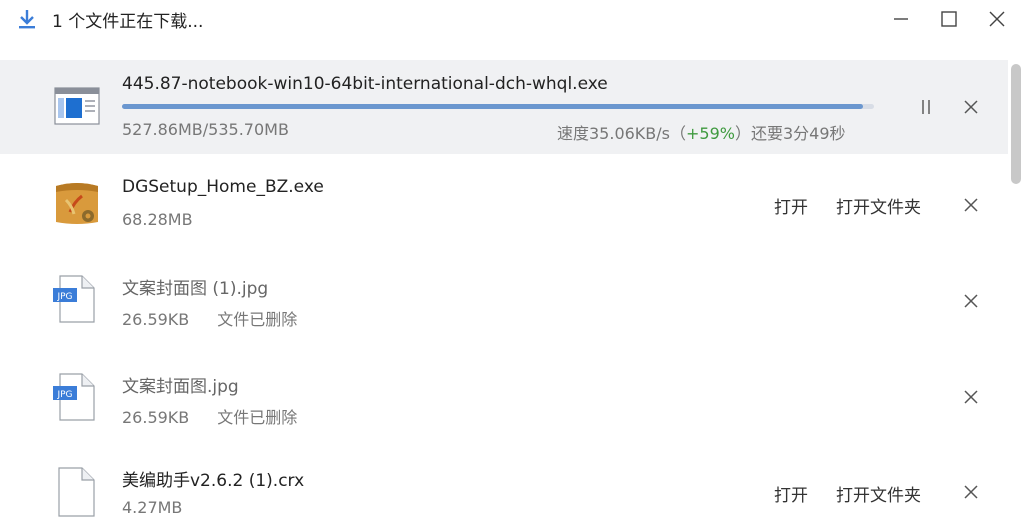  Describe the element at coordinates (622, 133) in the screenshot. I see `speed-text: 速度35.06KB/s（` at that location.